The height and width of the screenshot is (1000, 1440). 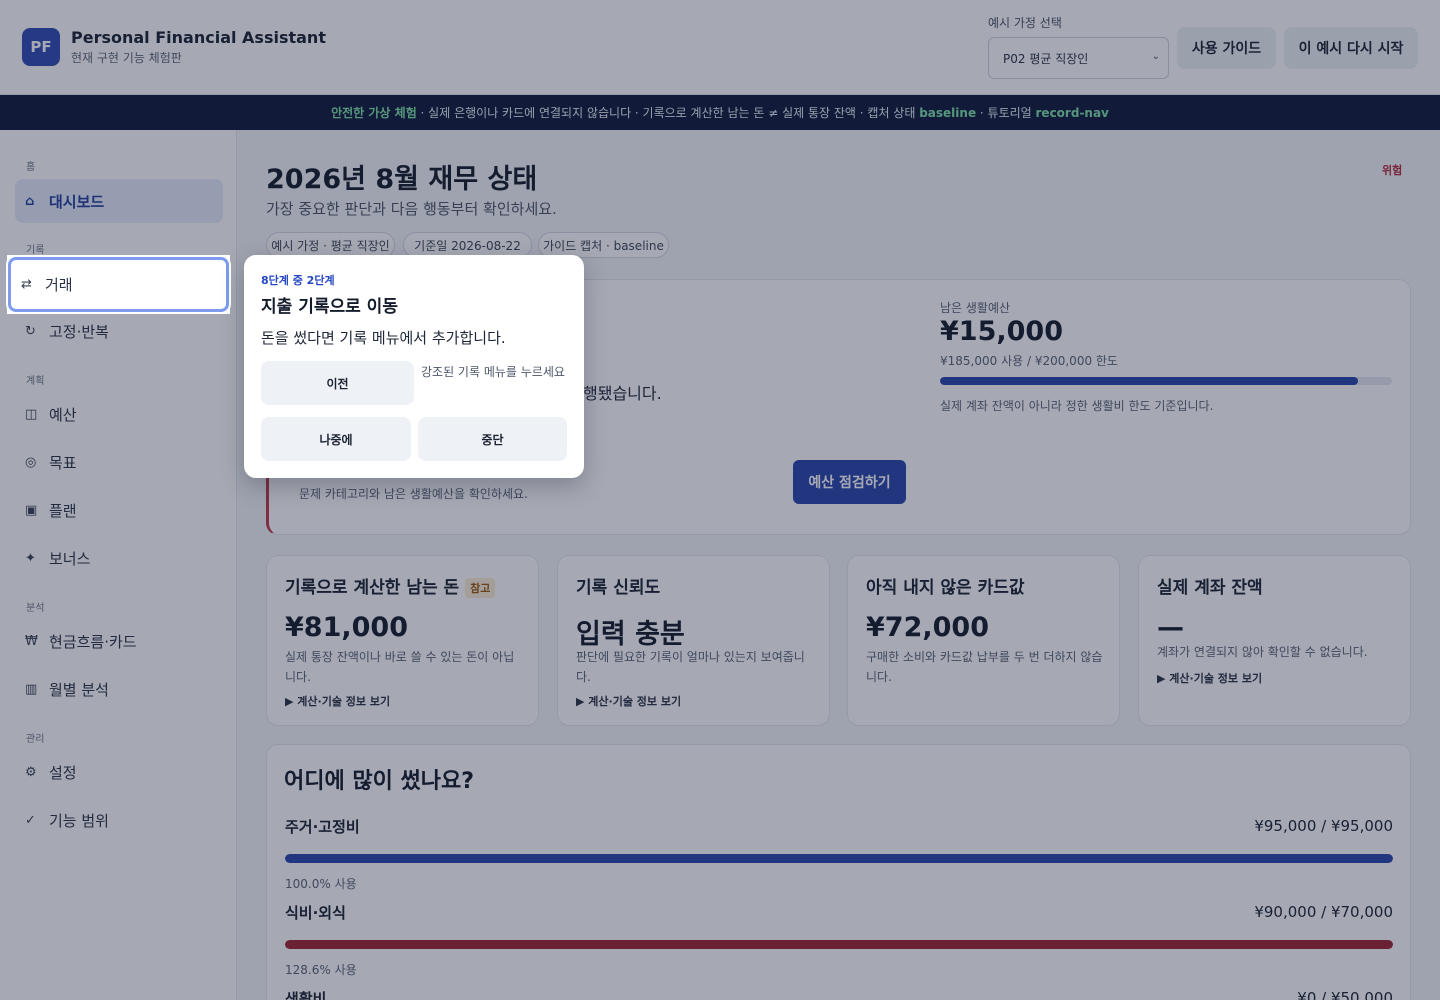 I want to click on tutorial-step-counter: 8단계 중 2단계, so click(x=298, y=280).